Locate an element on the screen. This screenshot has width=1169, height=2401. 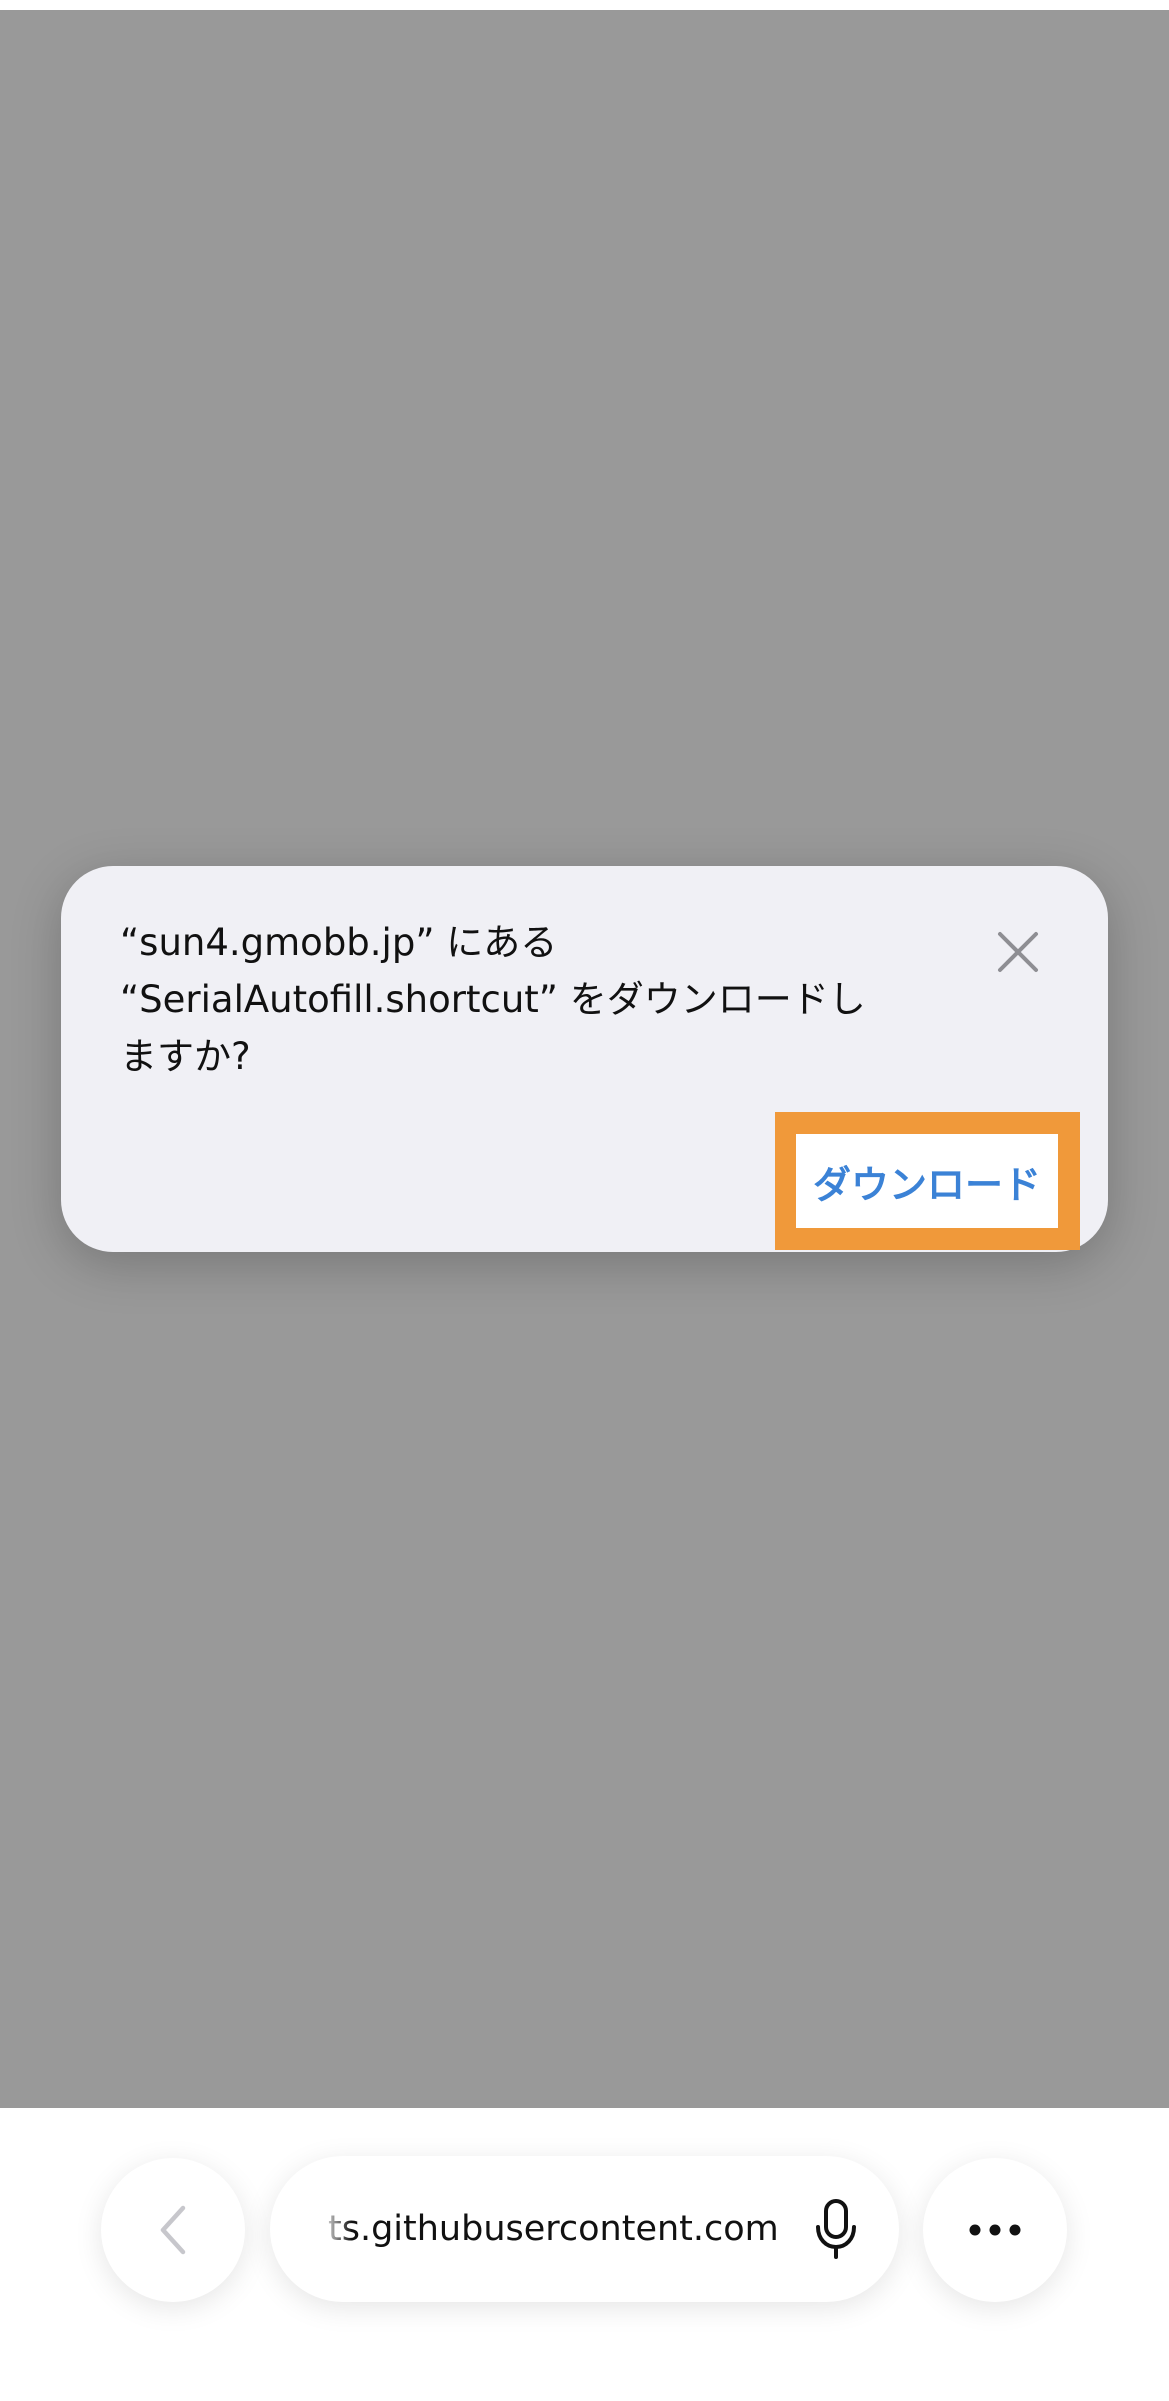
address-bar: ts.githubusercontent.com is located at coordinates (584, 2229).